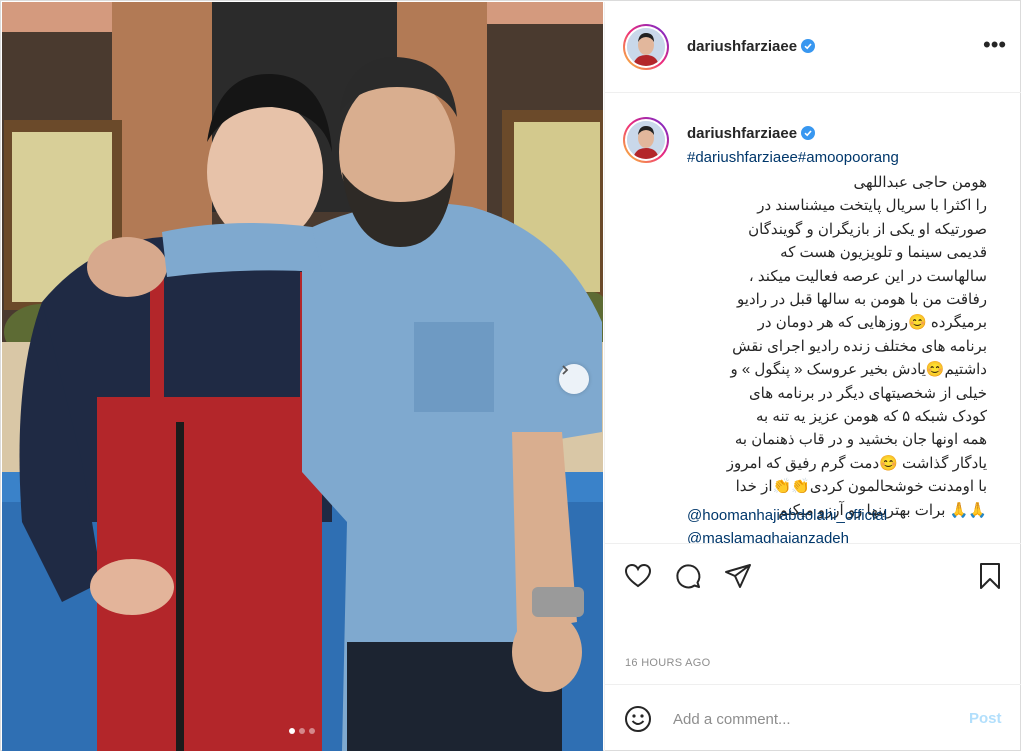 The height and width of the screenshot is (751, 1021). Describe the element at coordinates (638, 576) in the screenshot. I see `like-heart-icon` at that location.